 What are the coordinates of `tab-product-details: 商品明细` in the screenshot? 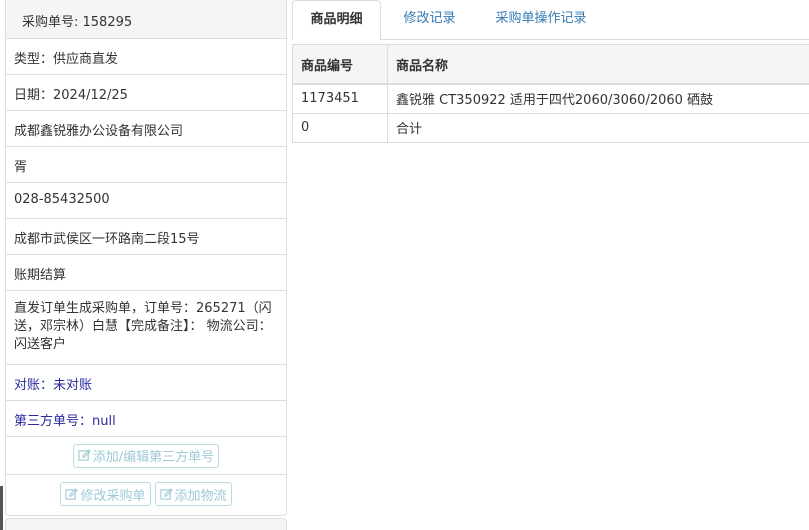 It's located at (336, 20).